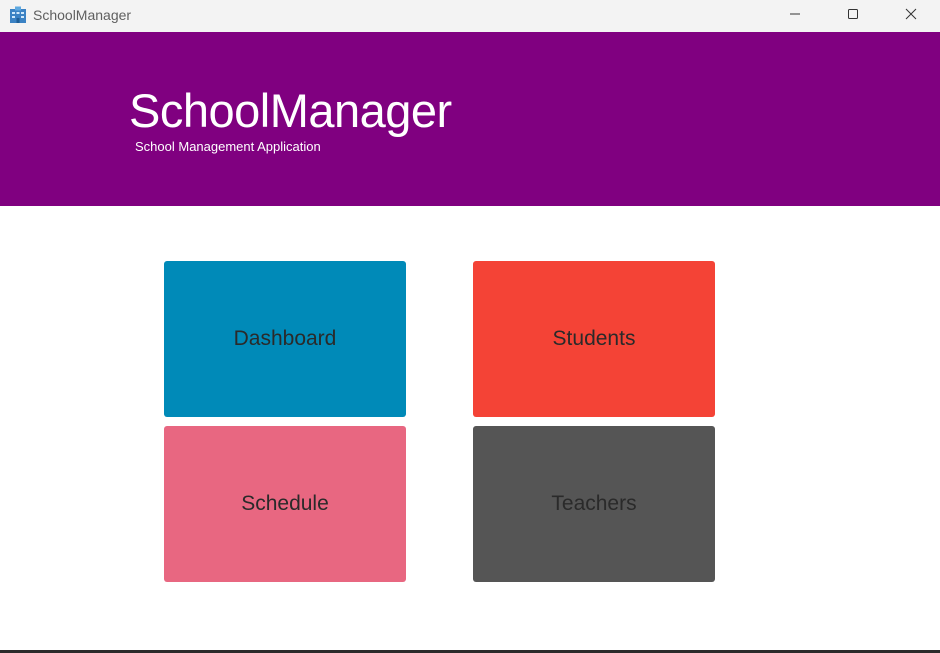 The width and height of the screenshot is (940, 653). I want to click on students-tile: Students, so click(594, 339).